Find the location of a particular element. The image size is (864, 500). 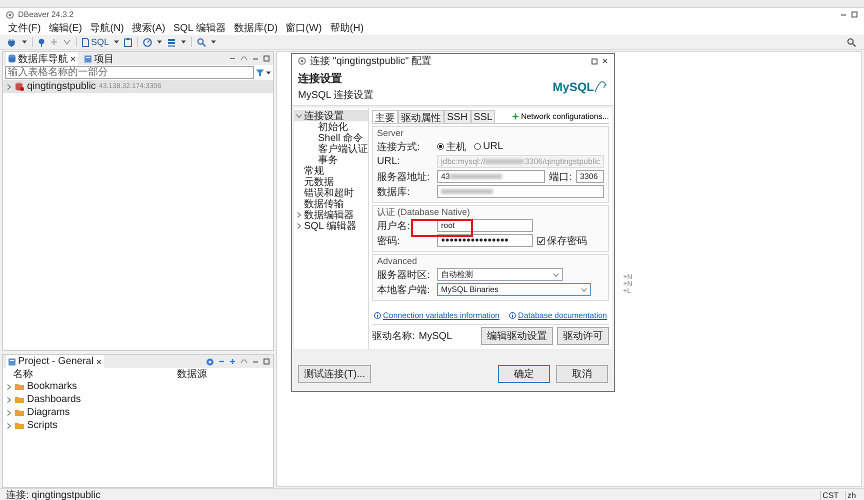

save-password-checkbox: 保存密码 is located at coordinates (562, 241).